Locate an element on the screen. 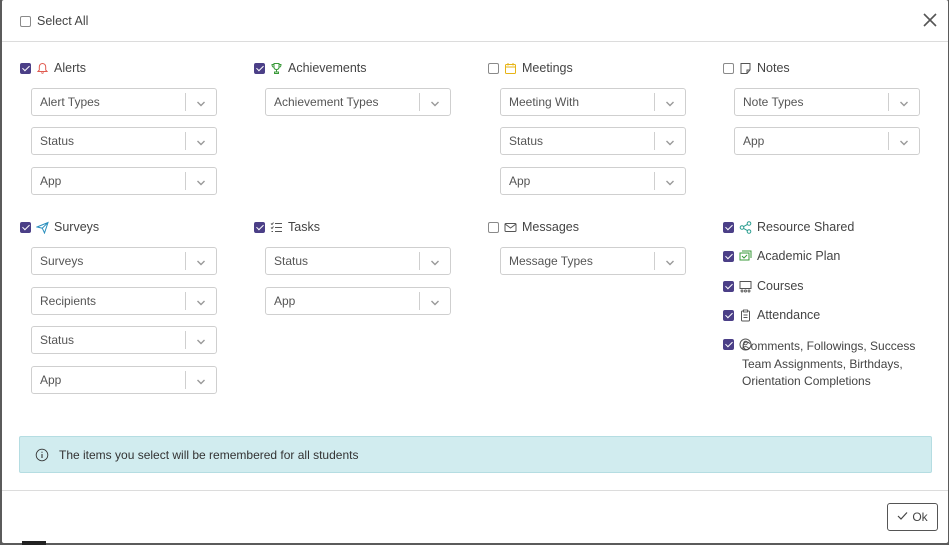 Image resolution: width=949 pixels, height=545 pixels. ok-button: Ok is located at coordinates (912, 517).